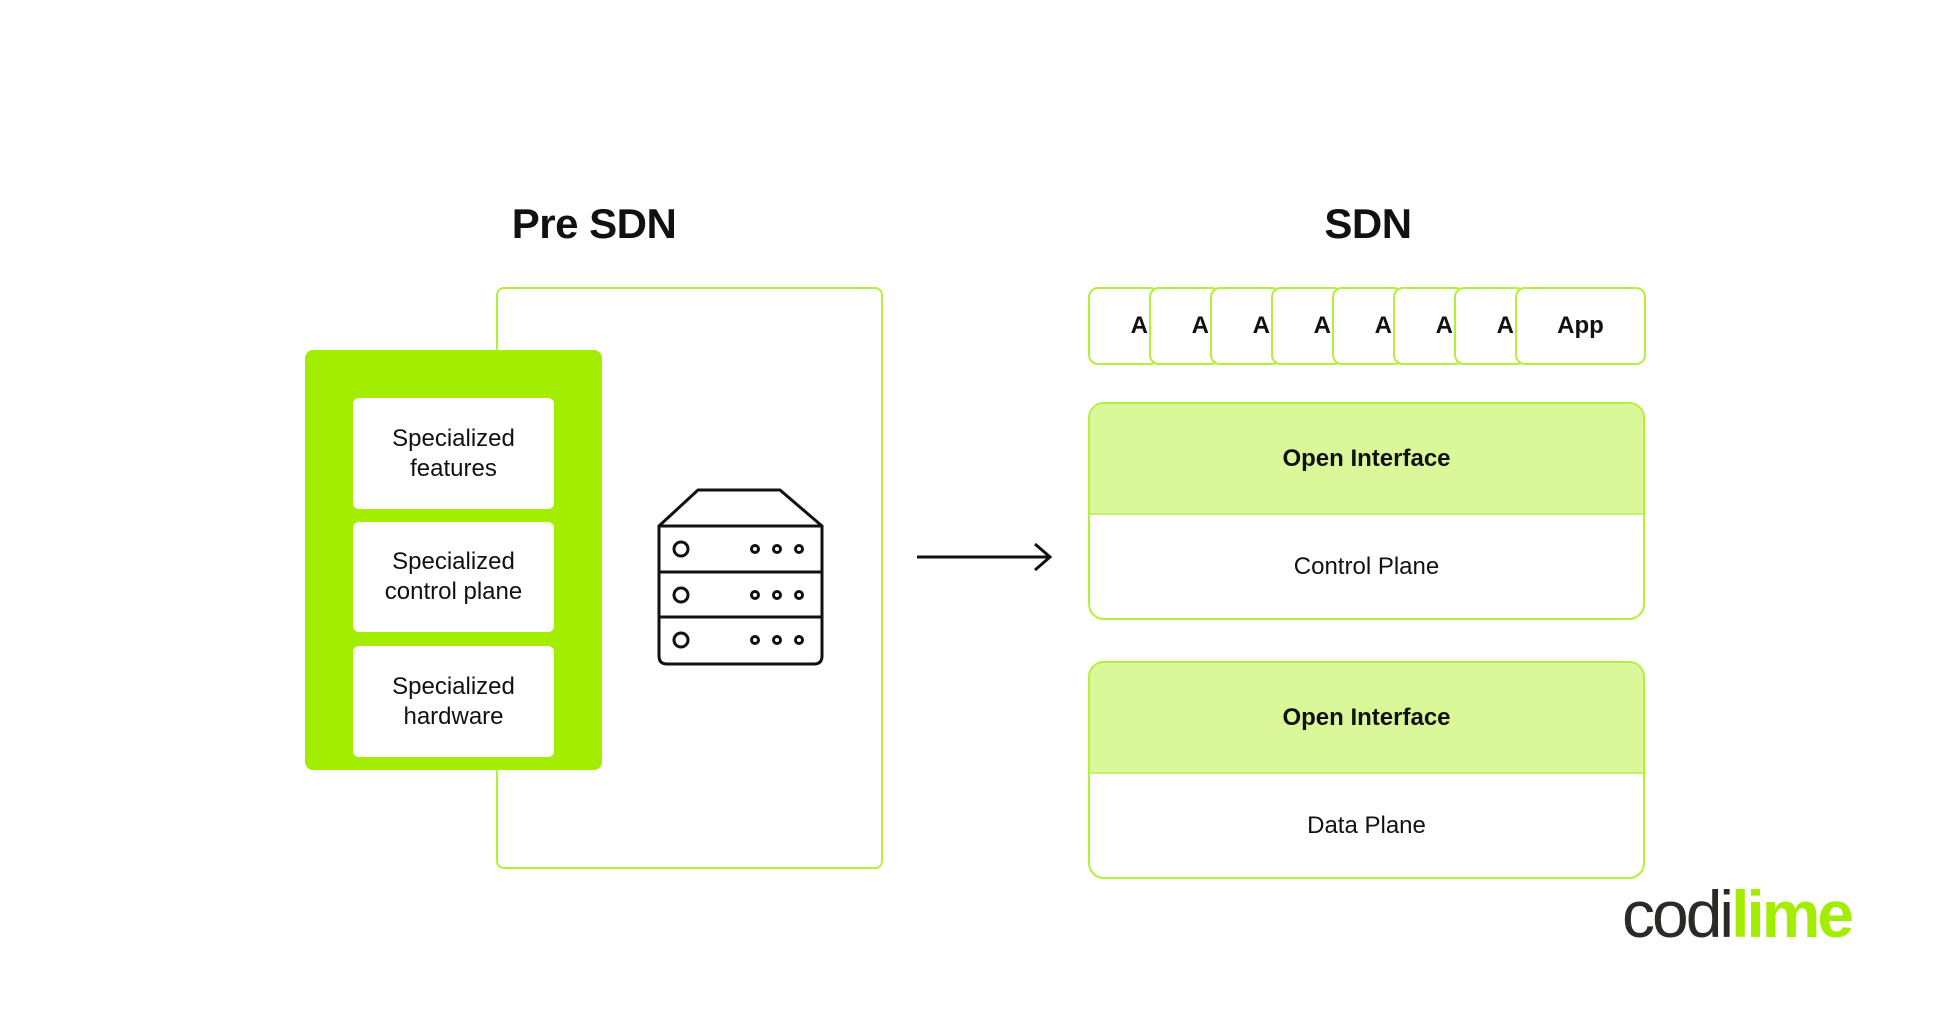 This screenshot has height=1009, width=1947. I want to click on specialized-control-plane-box: Specialized control plane, so click(453, 577).